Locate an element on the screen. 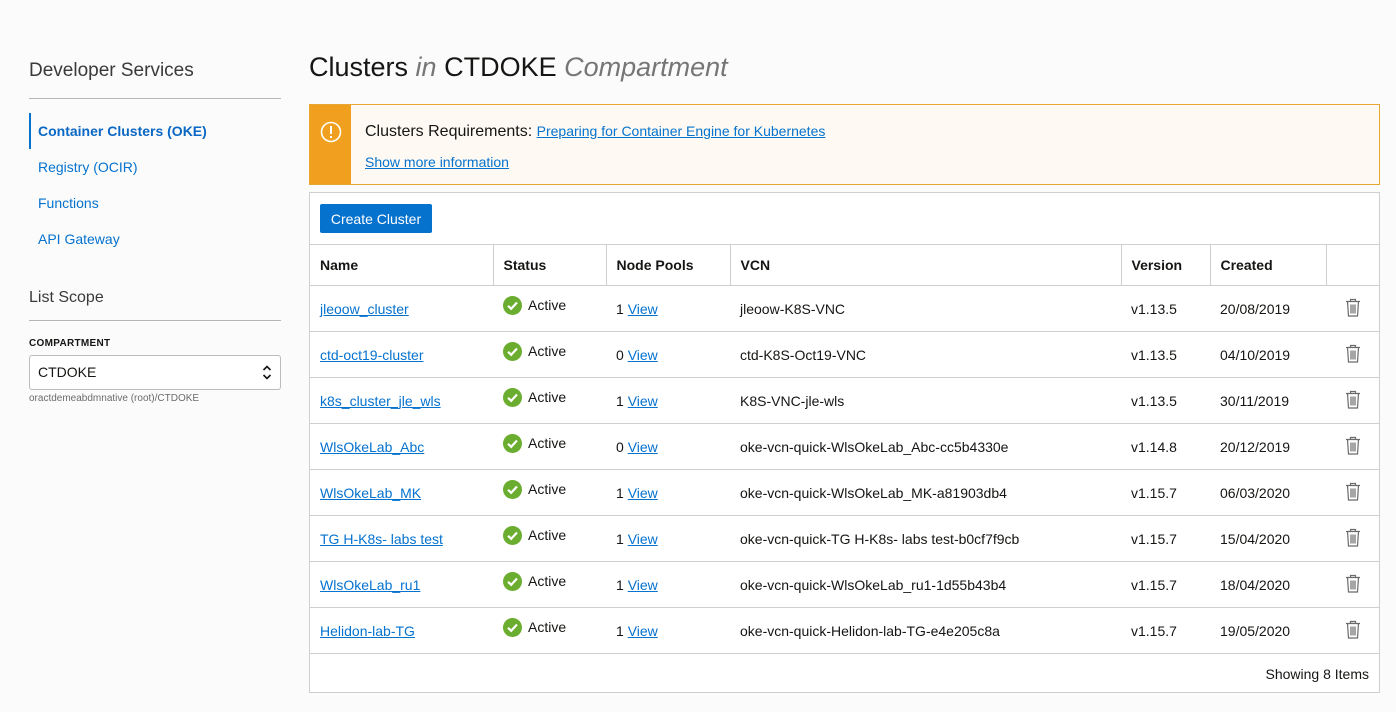  sidebar-item-container-clusters: Container Clusters (OKE) is located at coordinates (155, 131).